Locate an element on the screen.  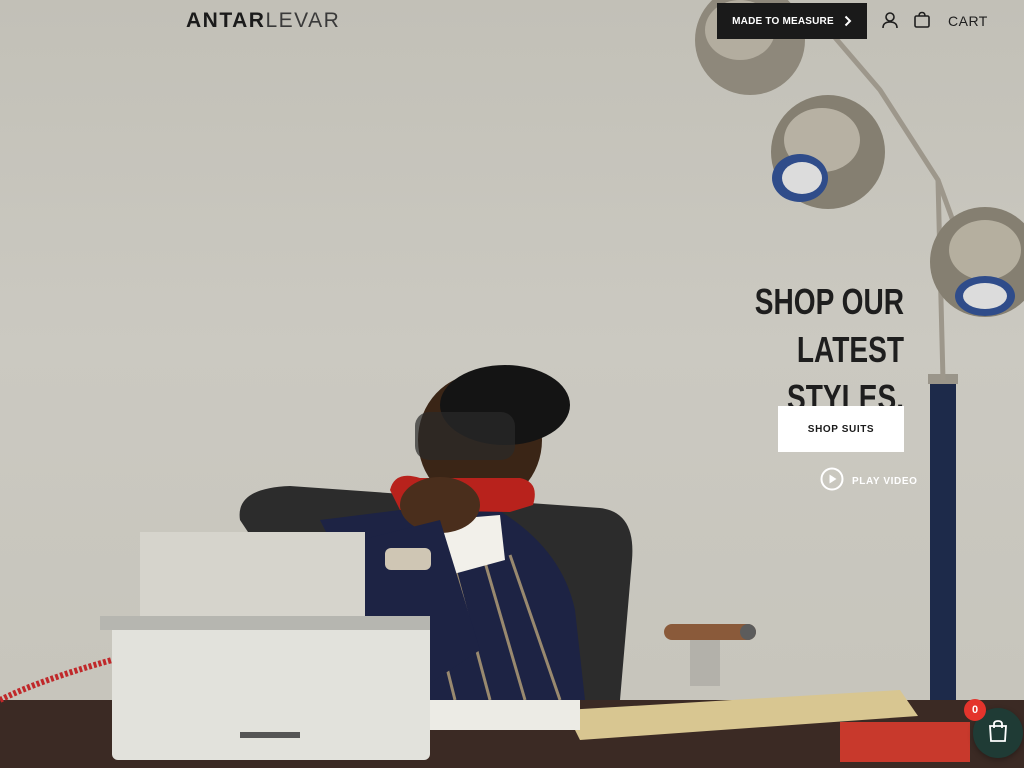
play-video-label: PLAY VIDEO is located at coordinates (885, 481).